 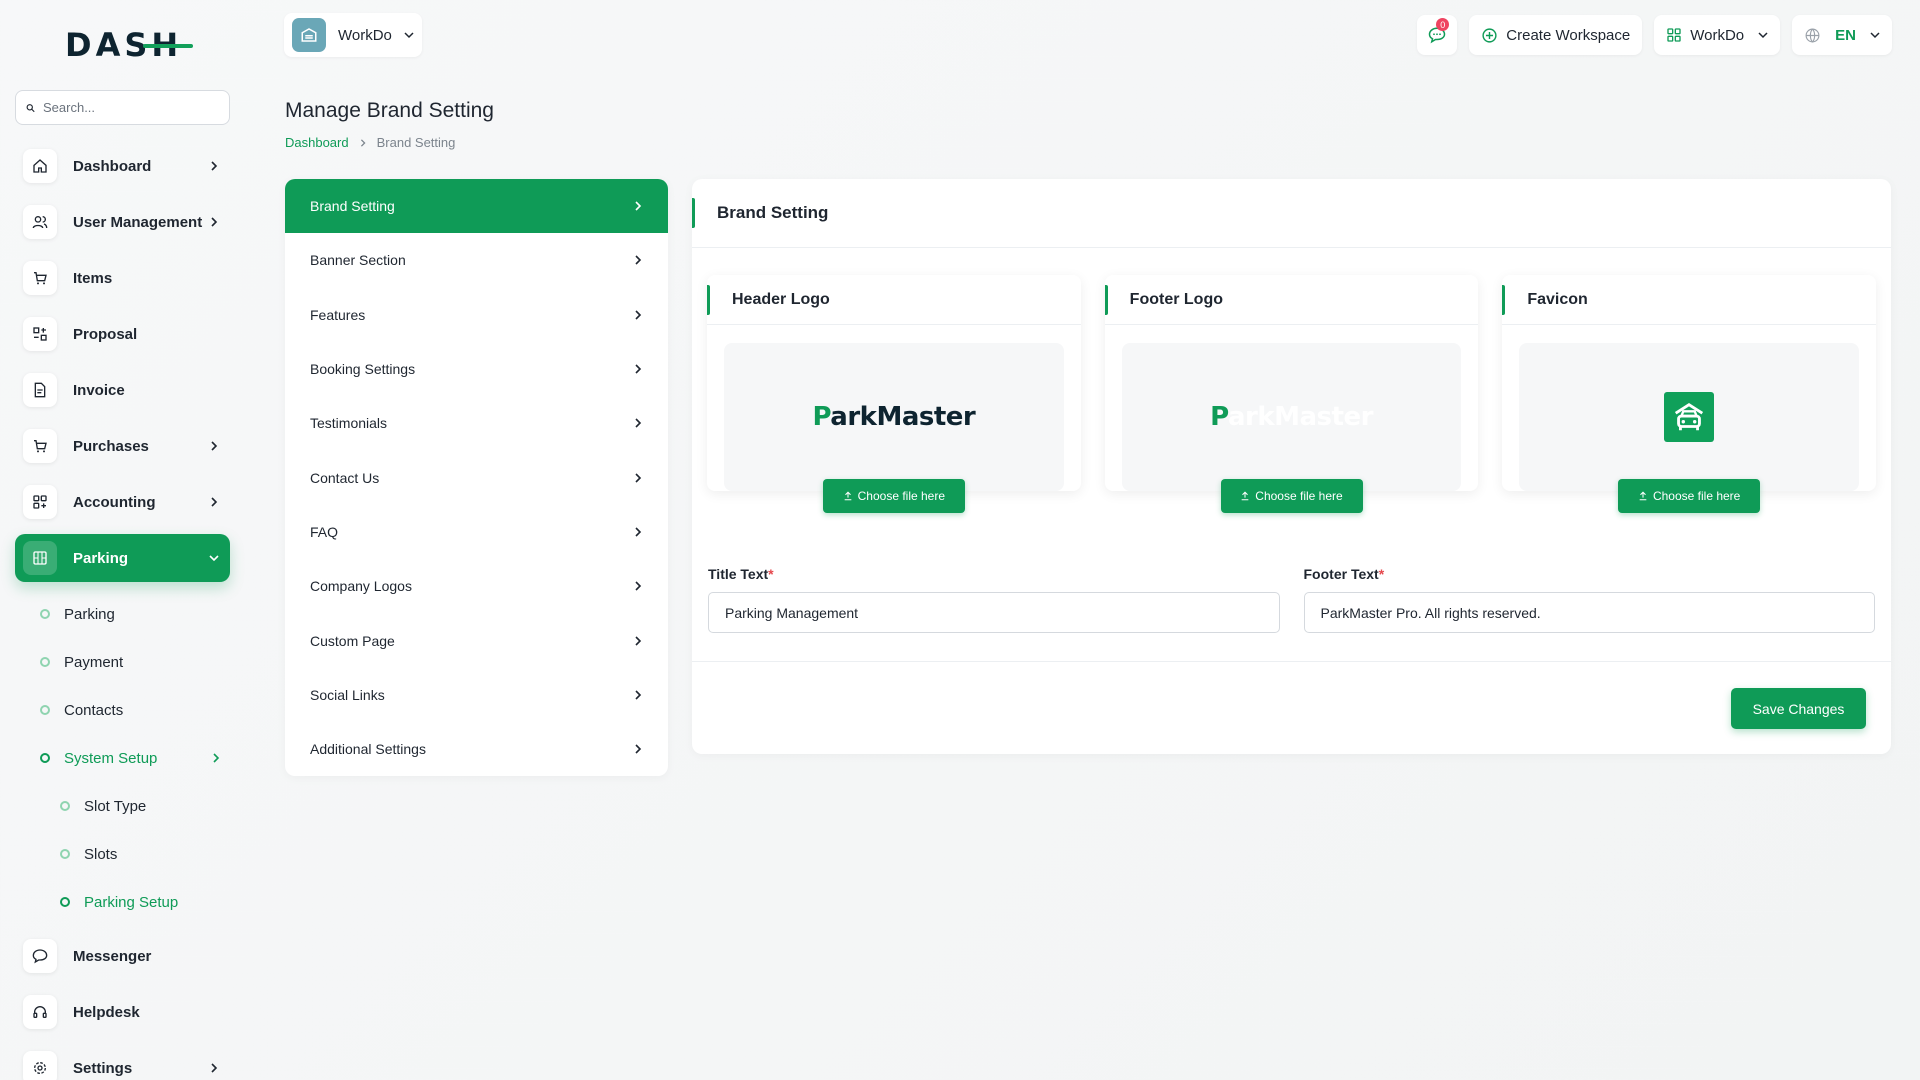 What do you see at coordinates (122, 614) in the screenshot?
I see `sidebar-subitem-parking: Parking` at bounding box center [122, 614].